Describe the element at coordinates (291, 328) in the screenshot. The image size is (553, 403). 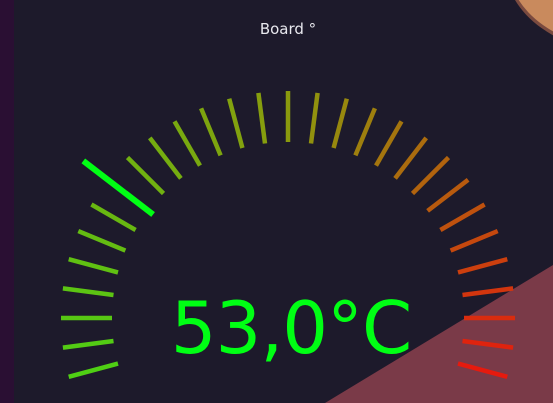
I see `temperature-reading: 53,0°C` at that location.